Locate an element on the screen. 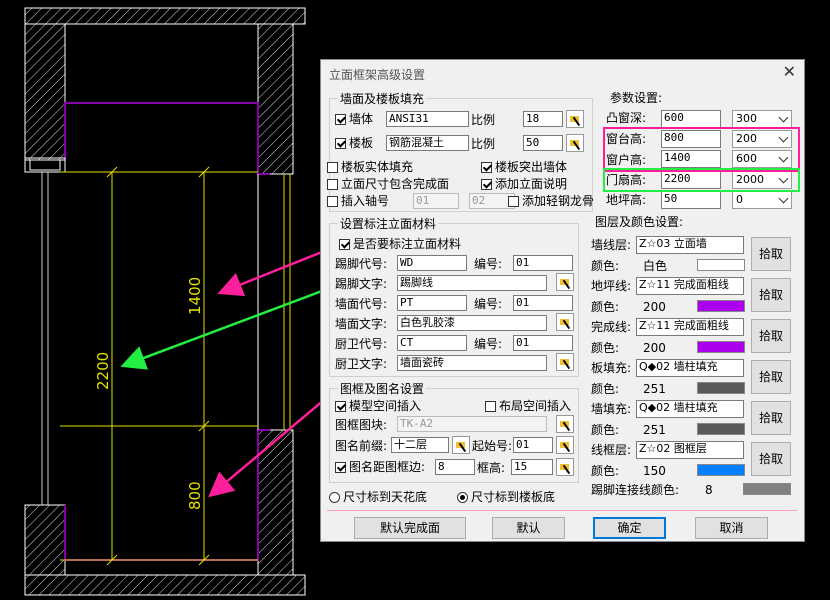 This screenshot has height=600, width=830. keel-checkbox: 添加轻钢龙骨 is located at coordinates (551, 201).